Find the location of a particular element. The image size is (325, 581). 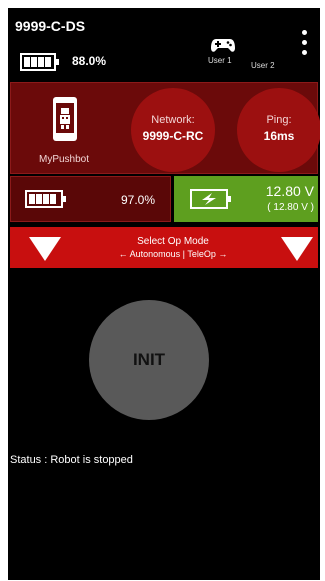

ping-circle: Ping: 16ms is located at coordinates (278, 130).